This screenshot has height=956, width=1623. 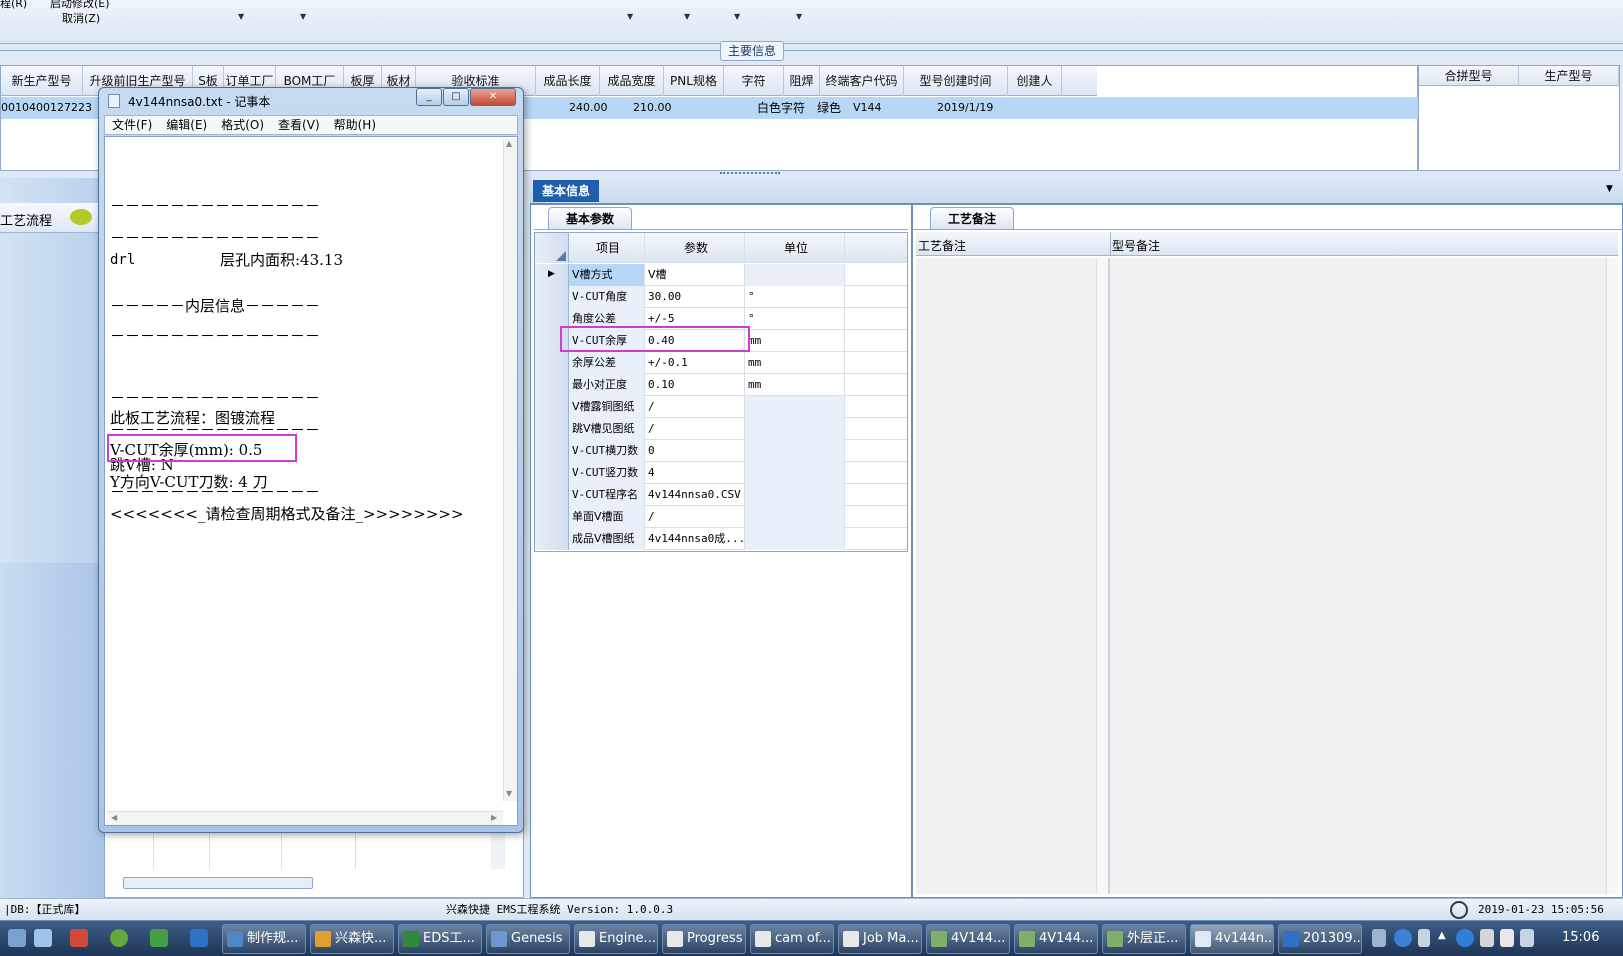 What do you see at coordinates (13, 5) in the screenshot?
I see `menu-item-cut: 程(R)` at bounding box center [13, 5].